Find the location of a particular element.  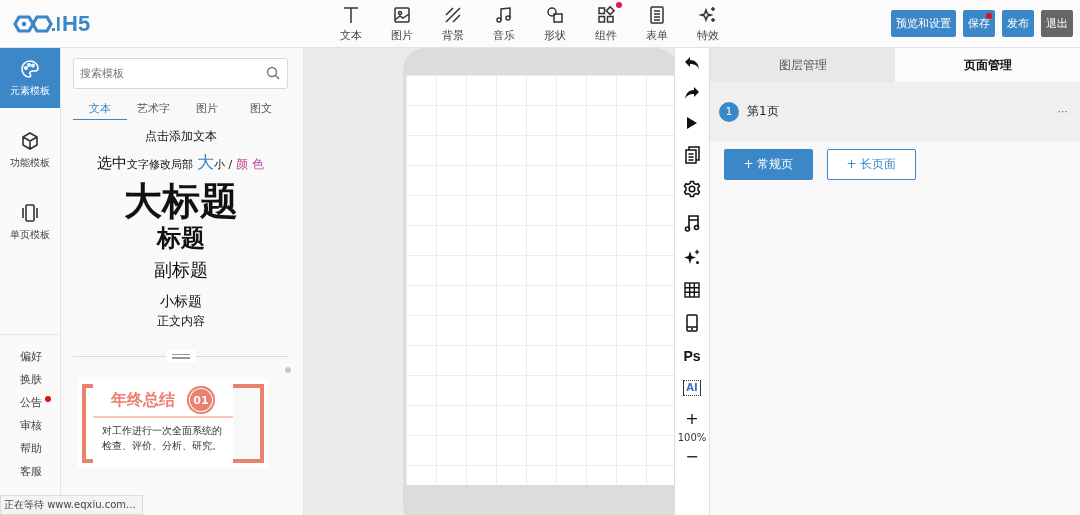

zoom-in-button: + is located at coordinates (692, 419).